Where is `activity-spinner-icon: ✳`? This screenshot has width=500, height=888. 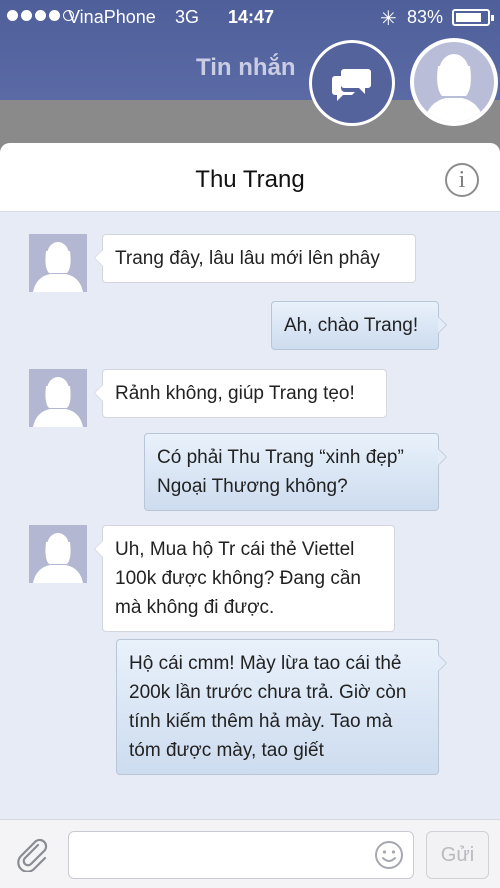
activity-spinner-icon: ✳ is located at coordinates (388, 19).